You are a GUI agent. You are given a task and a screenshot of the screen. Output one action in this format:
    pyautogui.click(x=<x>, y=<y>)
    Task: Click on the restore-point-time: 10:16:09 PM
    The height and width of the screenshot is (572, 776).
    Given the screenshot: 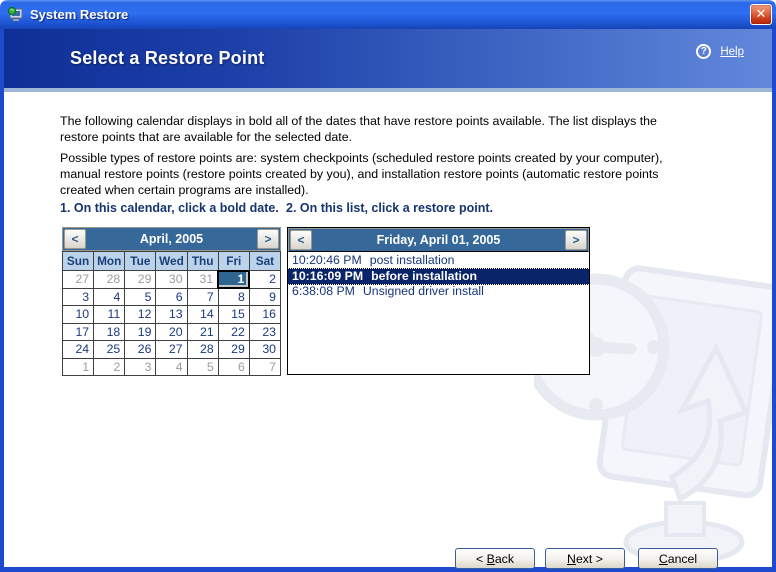 What is the action you would take?
    pyautogui.click(x=328, y=275)
    